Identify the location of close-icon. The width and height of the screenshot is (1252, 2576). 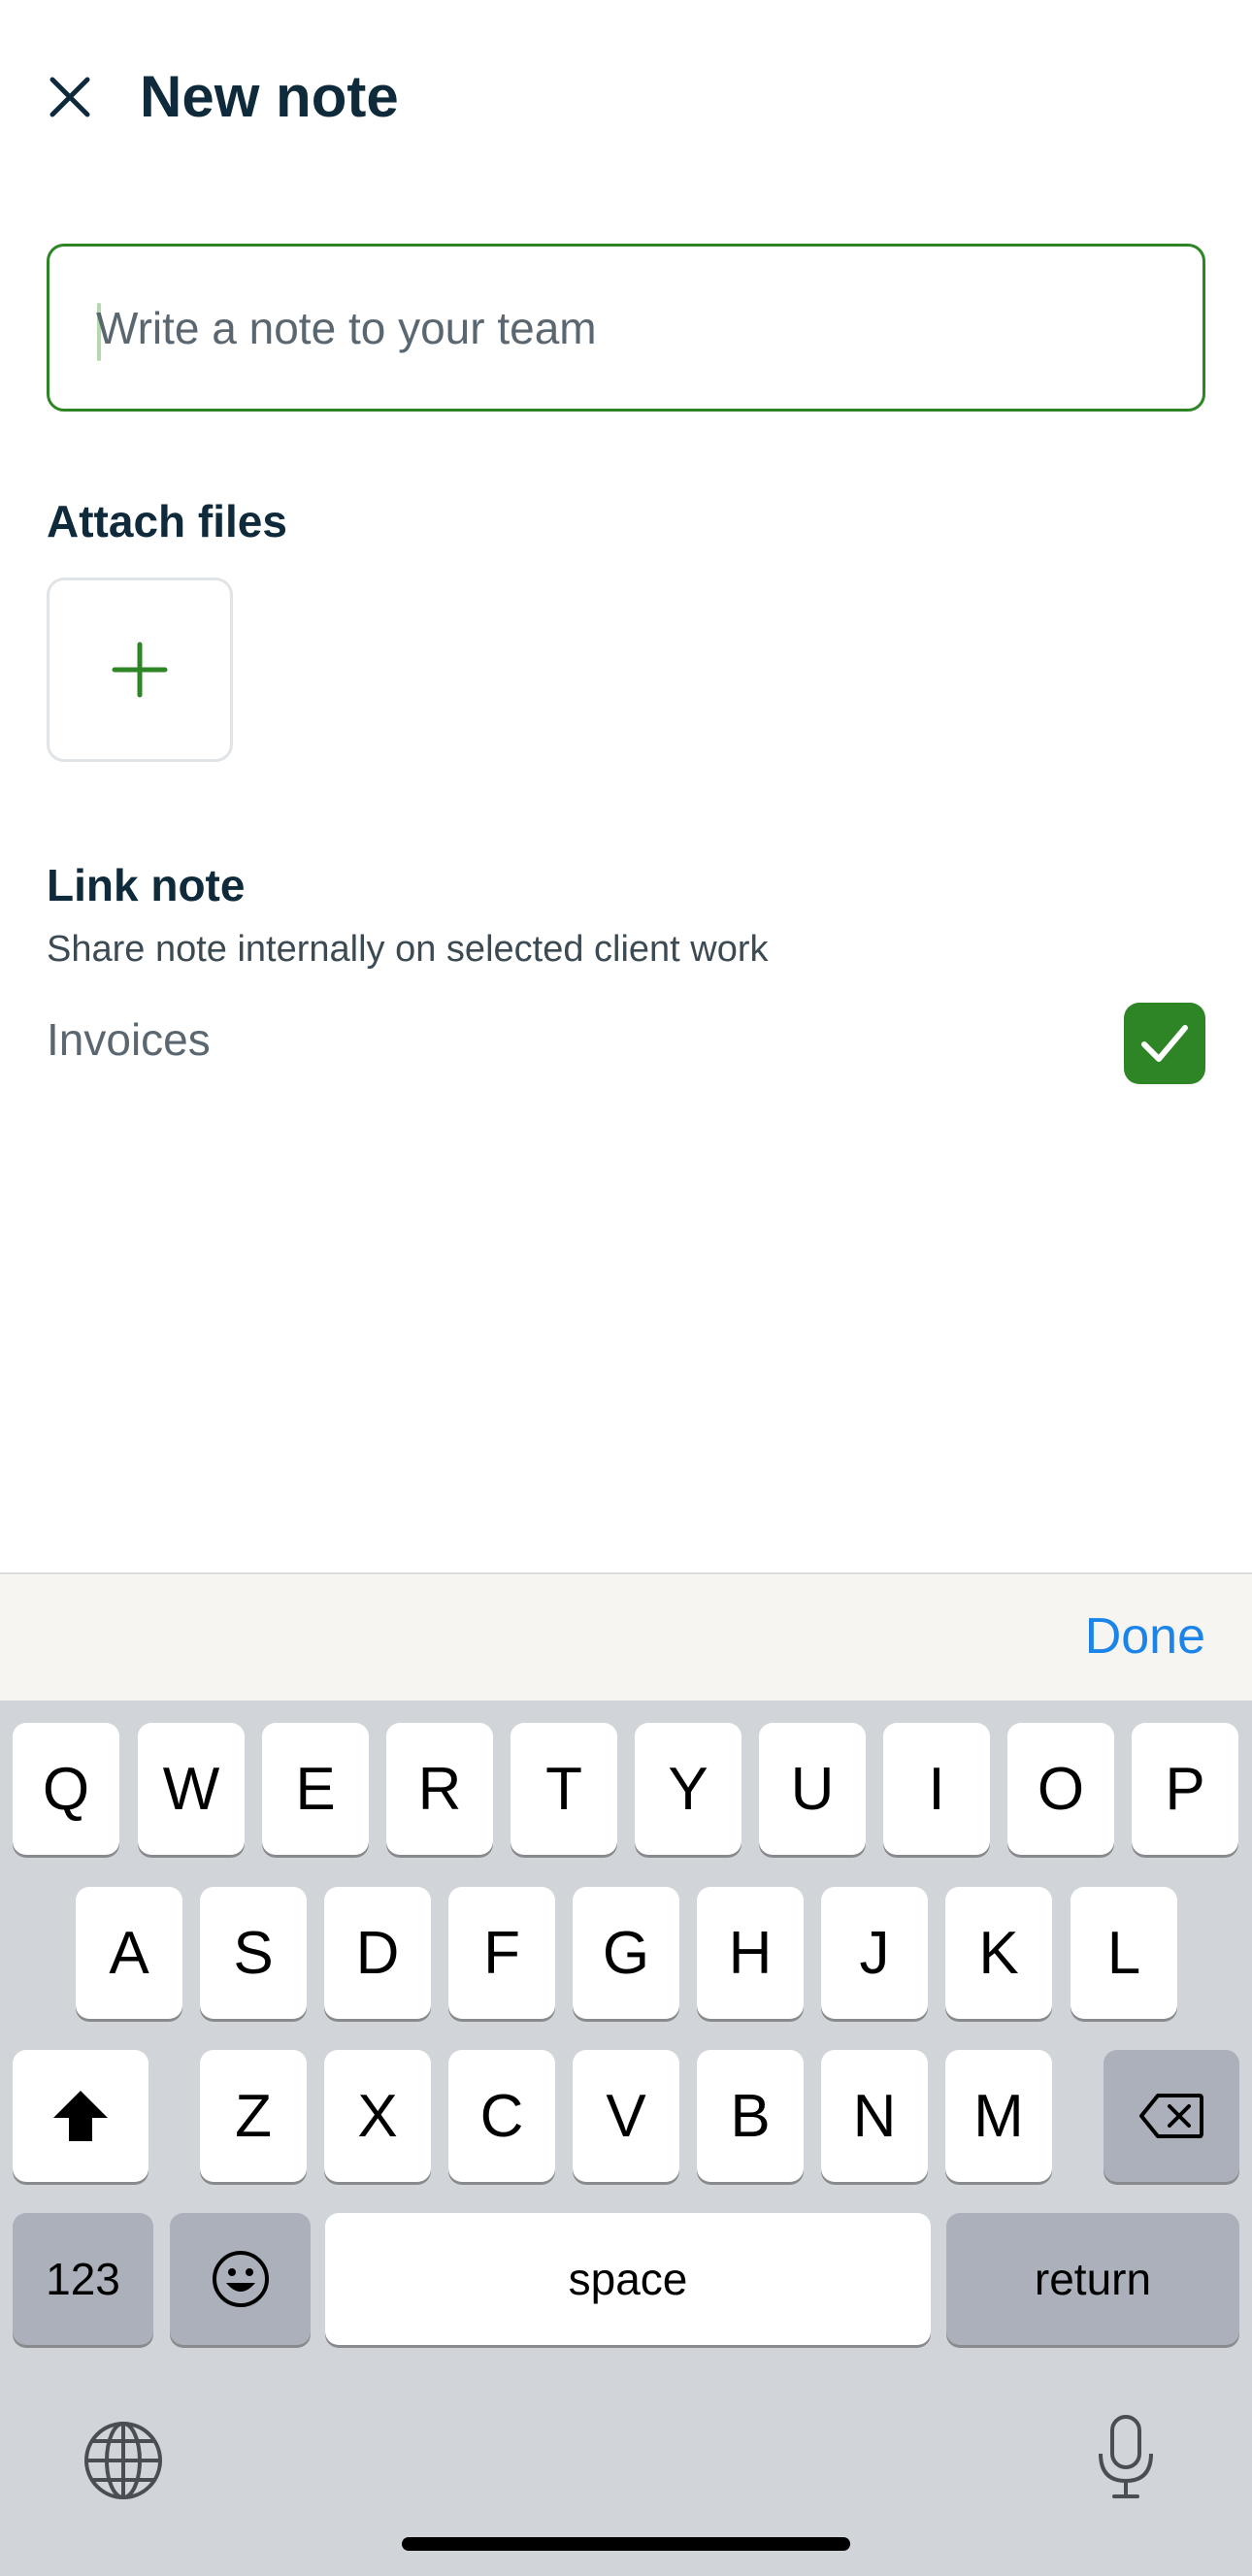
(69, 97).